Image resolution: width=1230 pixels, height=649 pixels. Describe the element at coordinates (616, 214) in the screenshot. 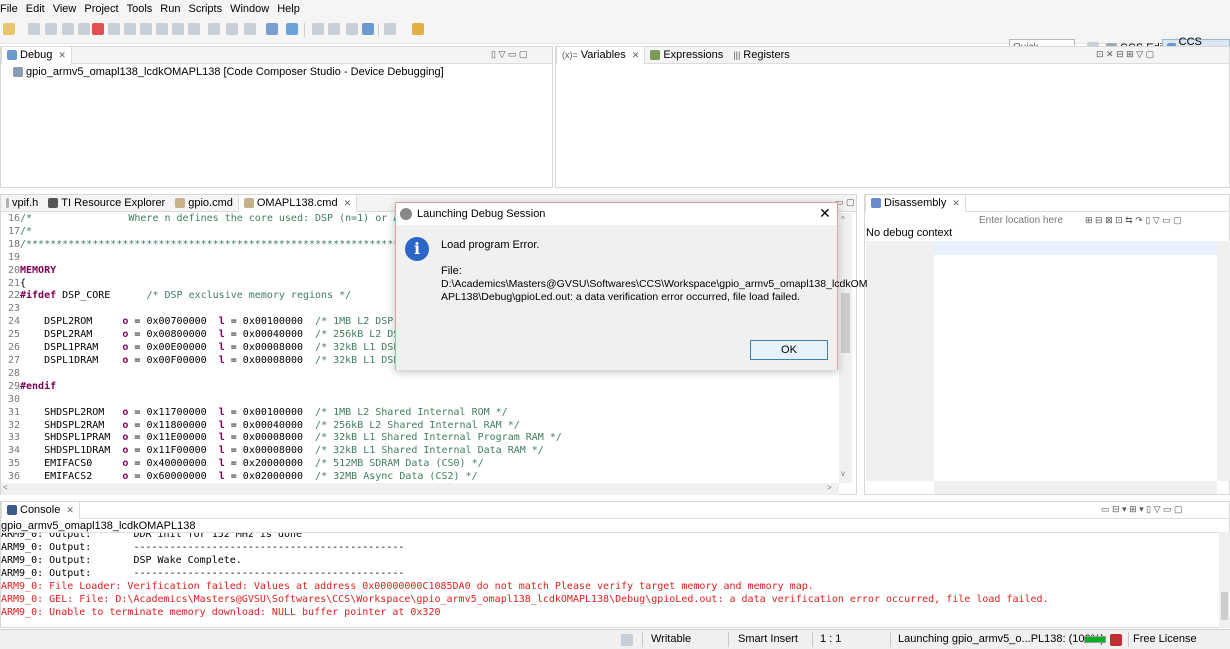

I see `dialog-titlebar: Launching Debug Session ✕` at that location.